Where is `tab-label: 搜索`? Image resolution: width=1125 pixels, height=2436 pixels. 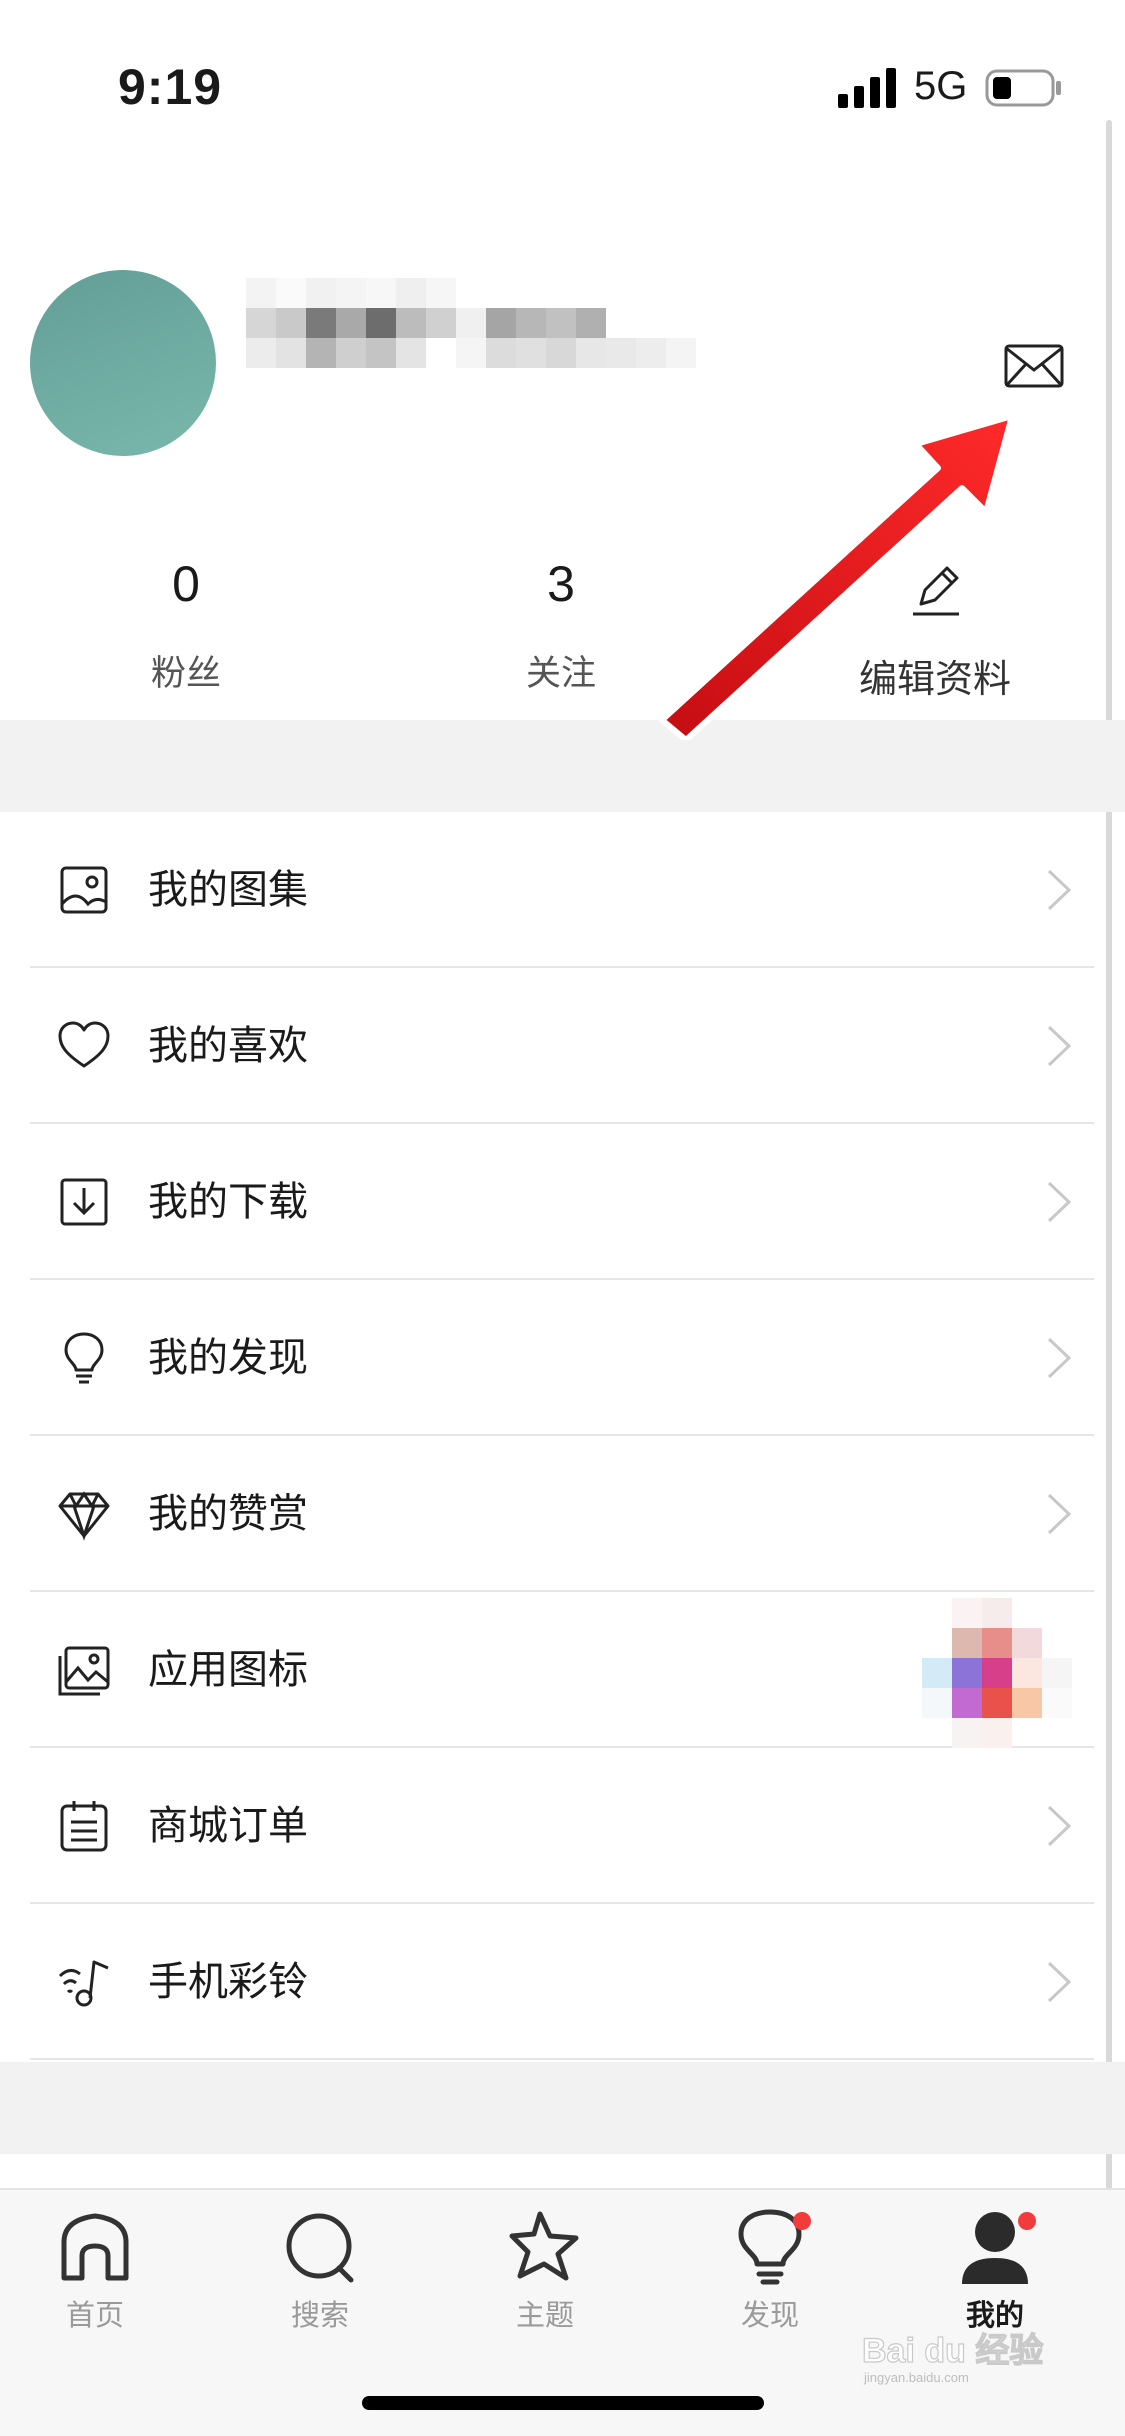
tab-label: 搜索 is located at coordinates (319, 2315).